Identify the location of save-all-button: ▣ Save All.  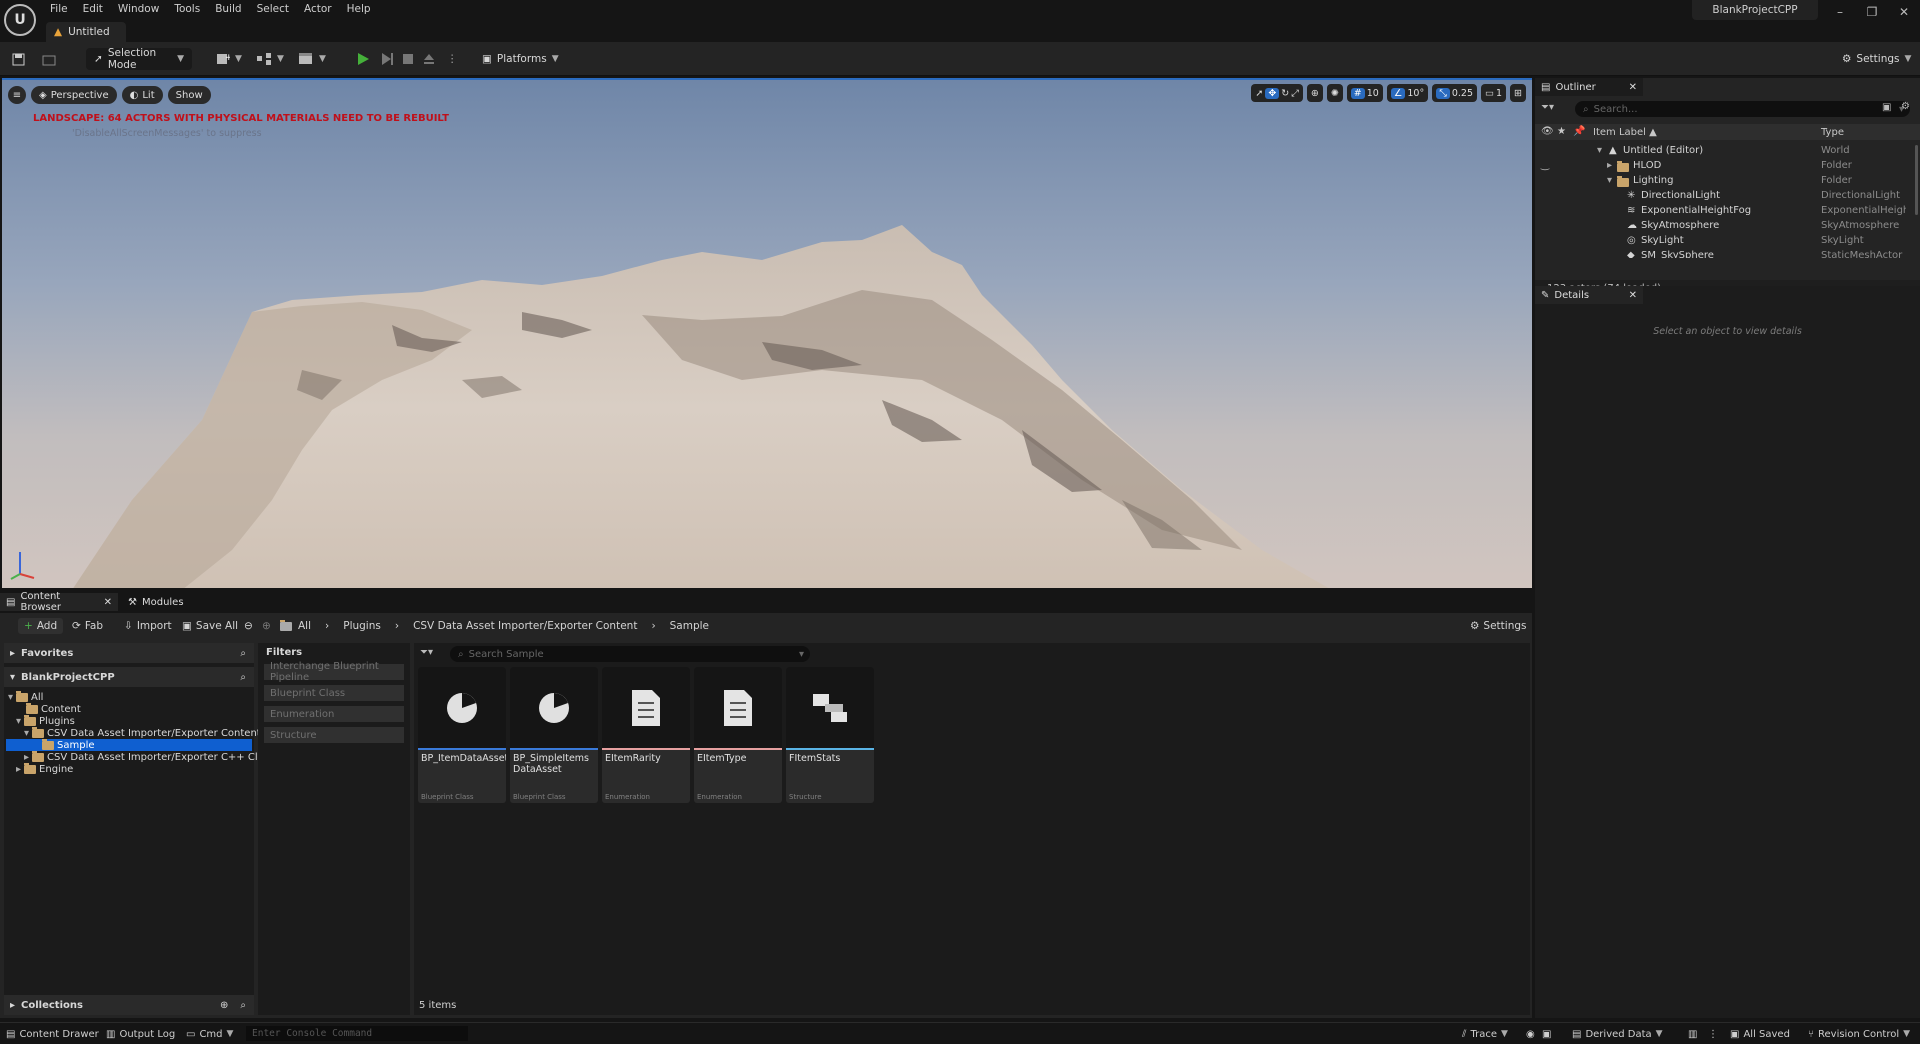
(210, 626).